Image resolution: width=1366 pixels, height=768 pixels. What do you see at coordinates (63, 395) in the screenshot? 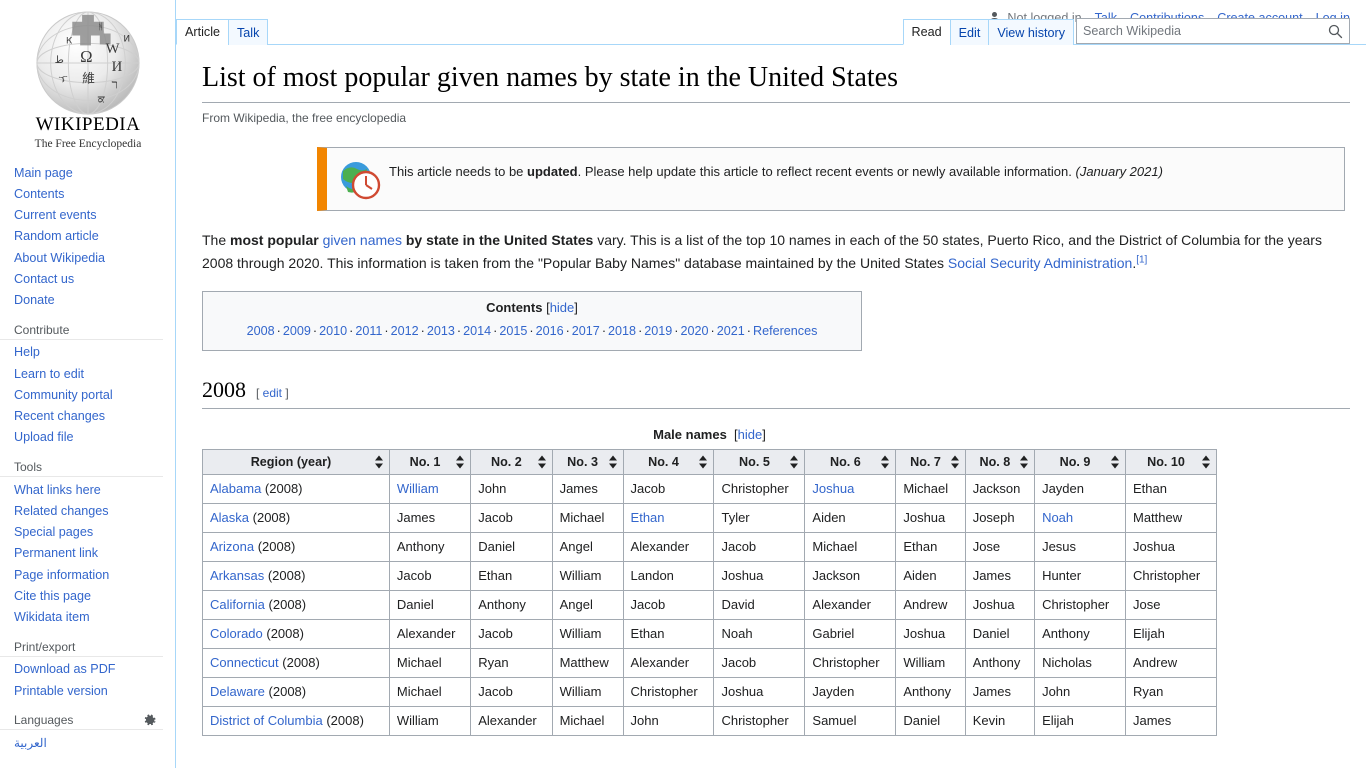
I see `sidebar-item-label: Community portal` at bounding box center [63, 395].